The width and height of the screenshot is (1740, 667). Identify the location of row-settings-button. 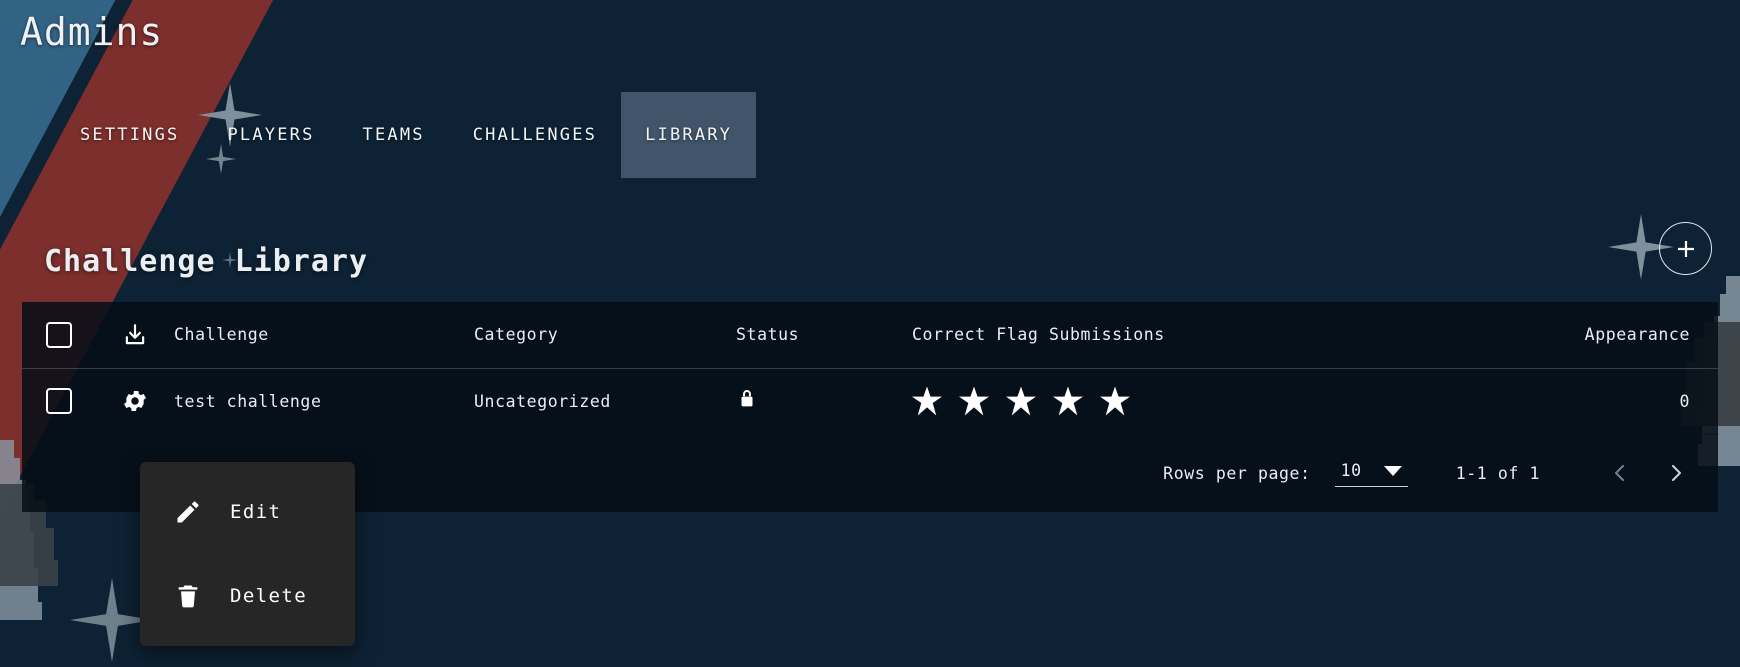
(135, 401).